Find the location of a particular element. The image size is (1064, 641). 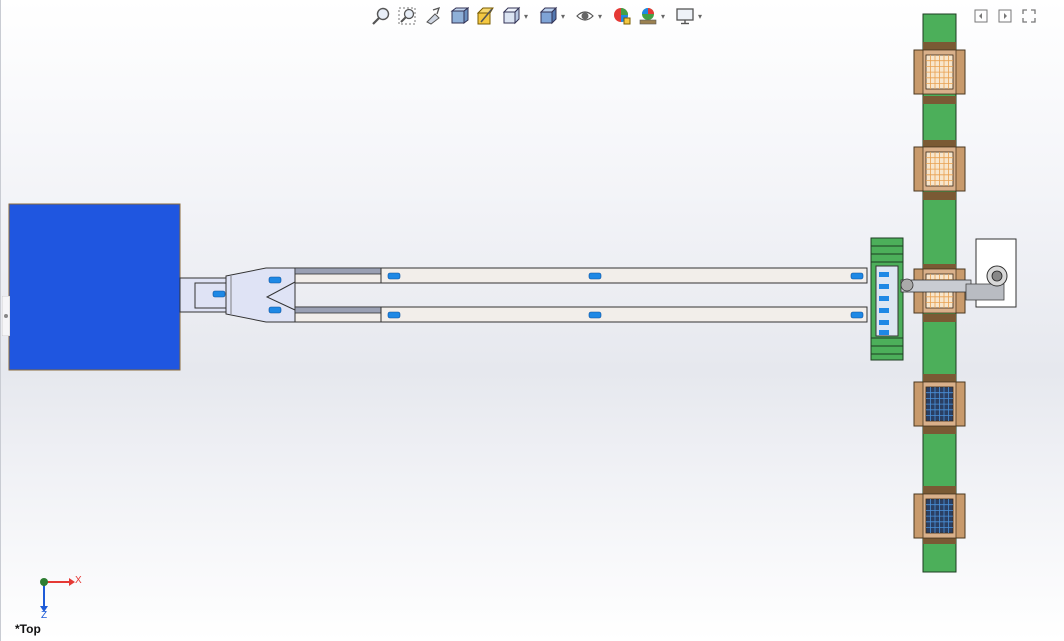

feeder-conveyor is located at coordinates (887, 299).